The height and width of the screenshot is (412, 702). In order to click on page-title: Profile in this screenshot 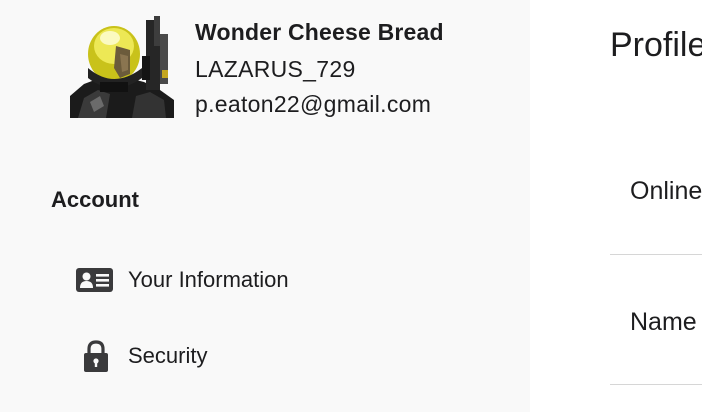, I will do `click(656, 45)`.